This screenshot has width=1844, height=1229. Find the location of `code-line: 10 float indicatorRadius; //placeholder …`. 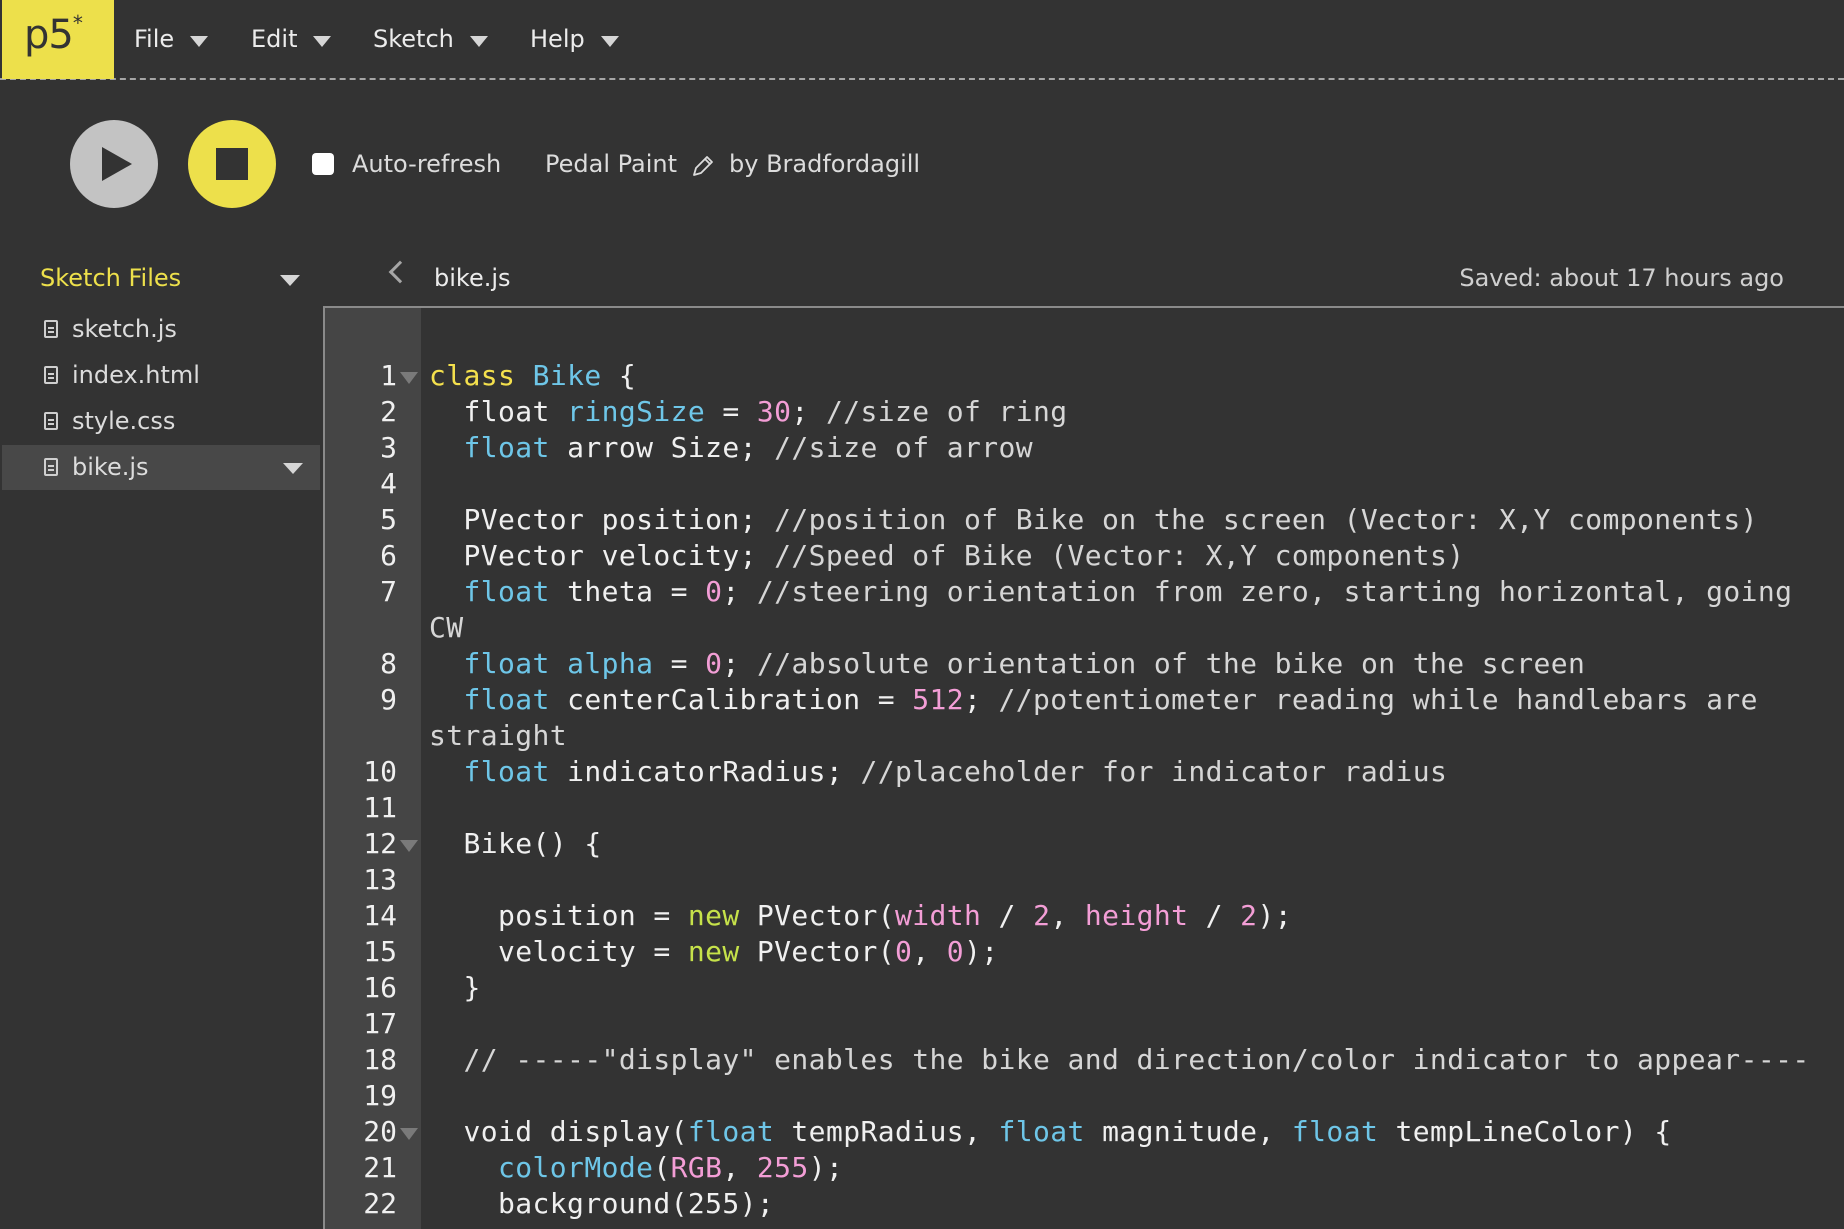

code-line: 10 float indicatorRadius; //placeholder … is located at coordinates (1084, 772).